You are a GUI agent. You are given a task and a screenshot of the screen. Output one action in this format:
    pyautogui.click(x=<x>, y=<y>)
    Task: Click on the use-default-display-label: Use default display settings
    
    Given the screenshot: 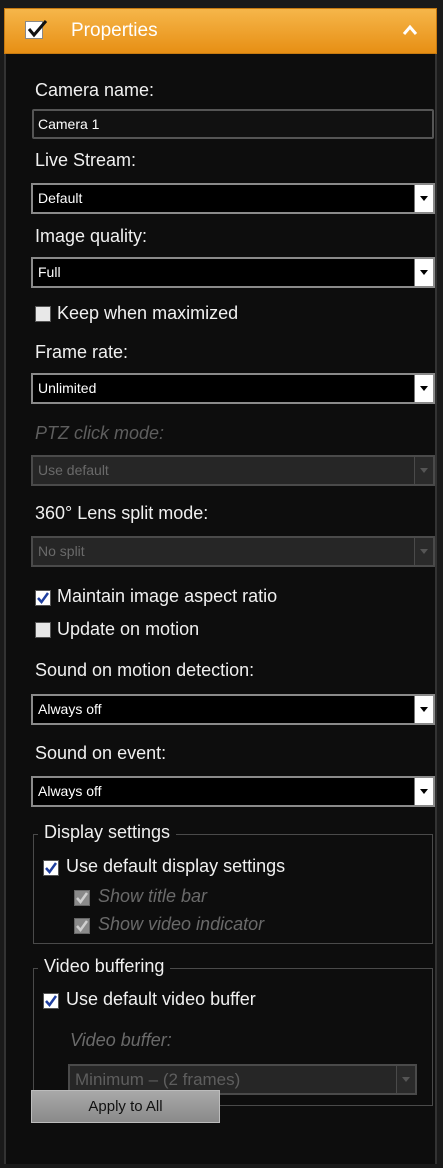 What is the action you would take?
    pyautogui.click(x=176, y=866)
    